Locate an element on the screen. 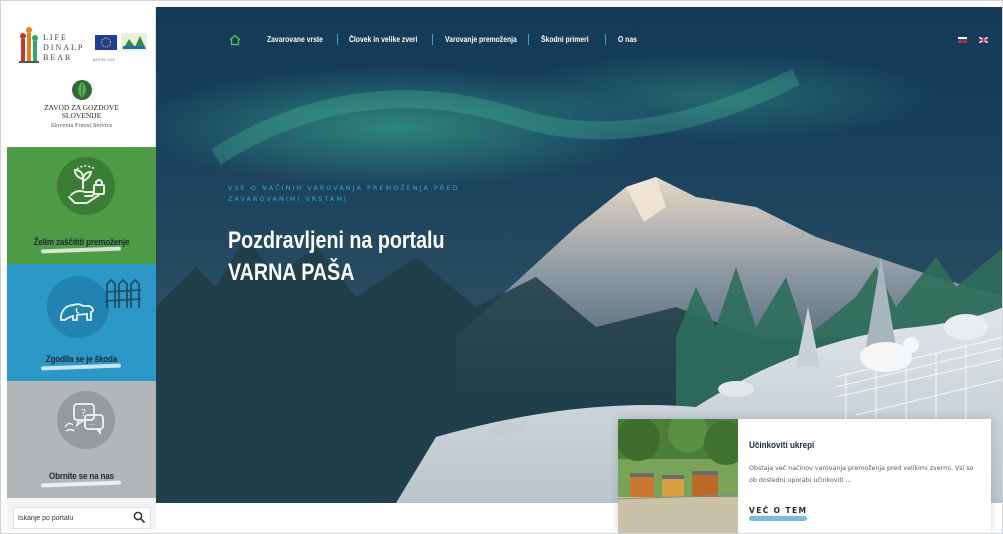  bear-fence-icon is located at coordinates (77, 312).